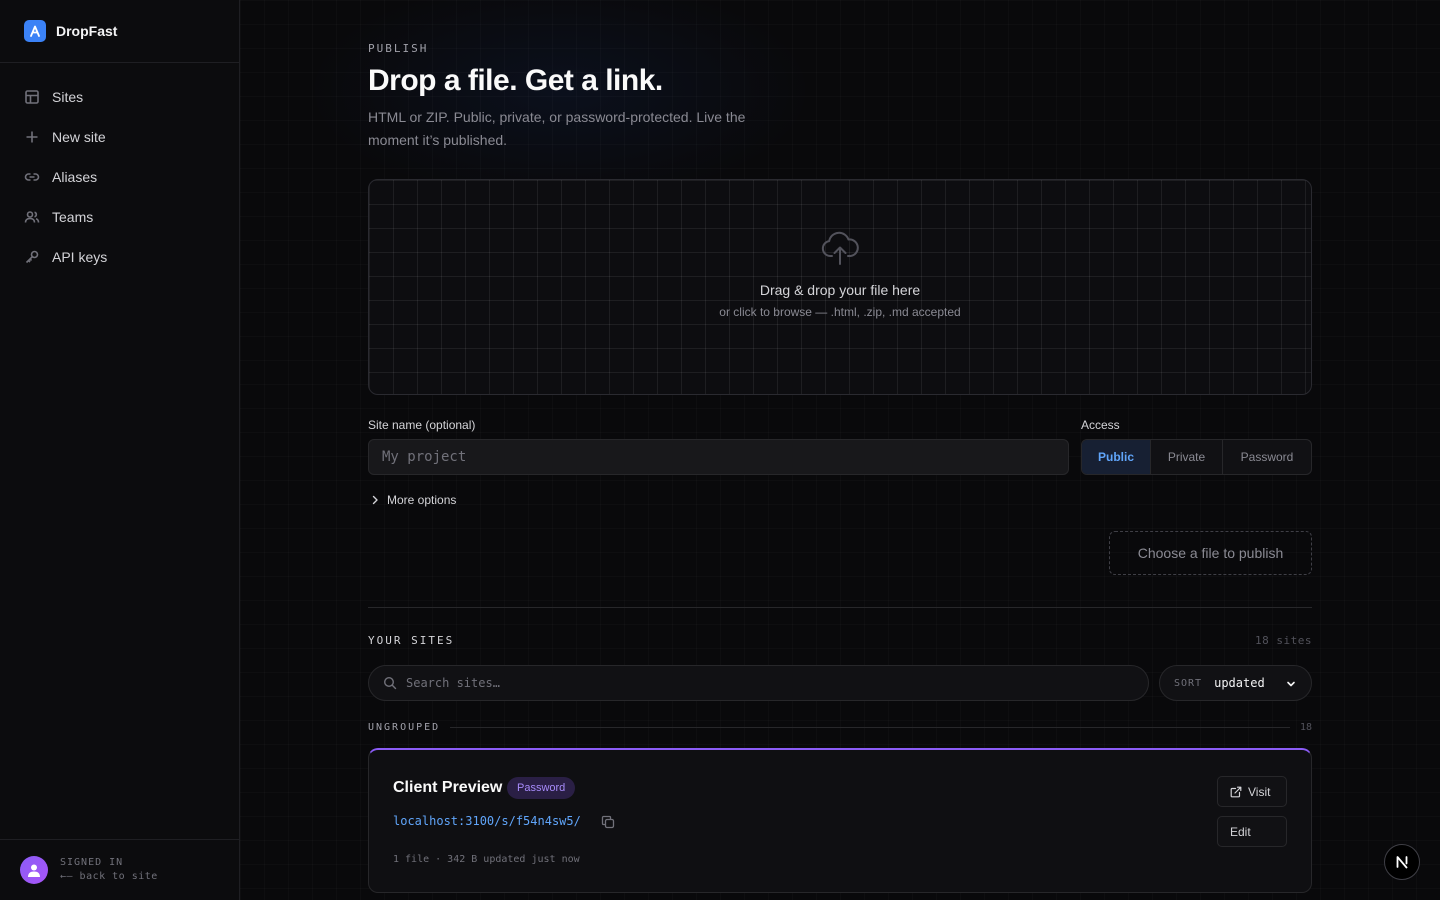 This screenshot has height=900, width=1440. Describe the element at coordinates (390, 683) in the screenshot. I see `search-icon` at that location.